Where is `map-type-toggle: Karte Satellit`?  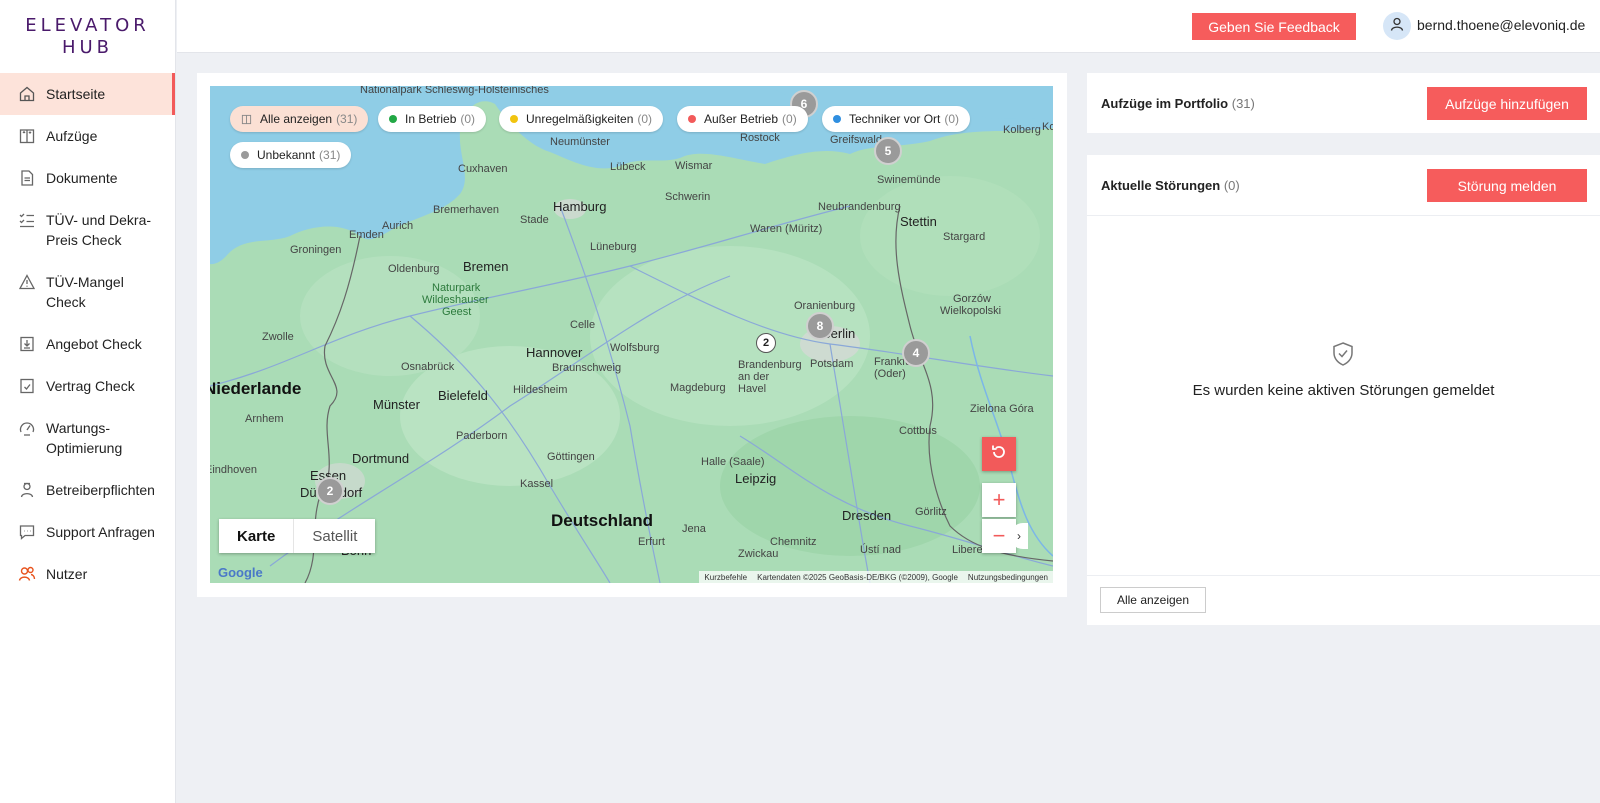
map-type-toggle: Karte Satellit is located at coordinates (297, 536).